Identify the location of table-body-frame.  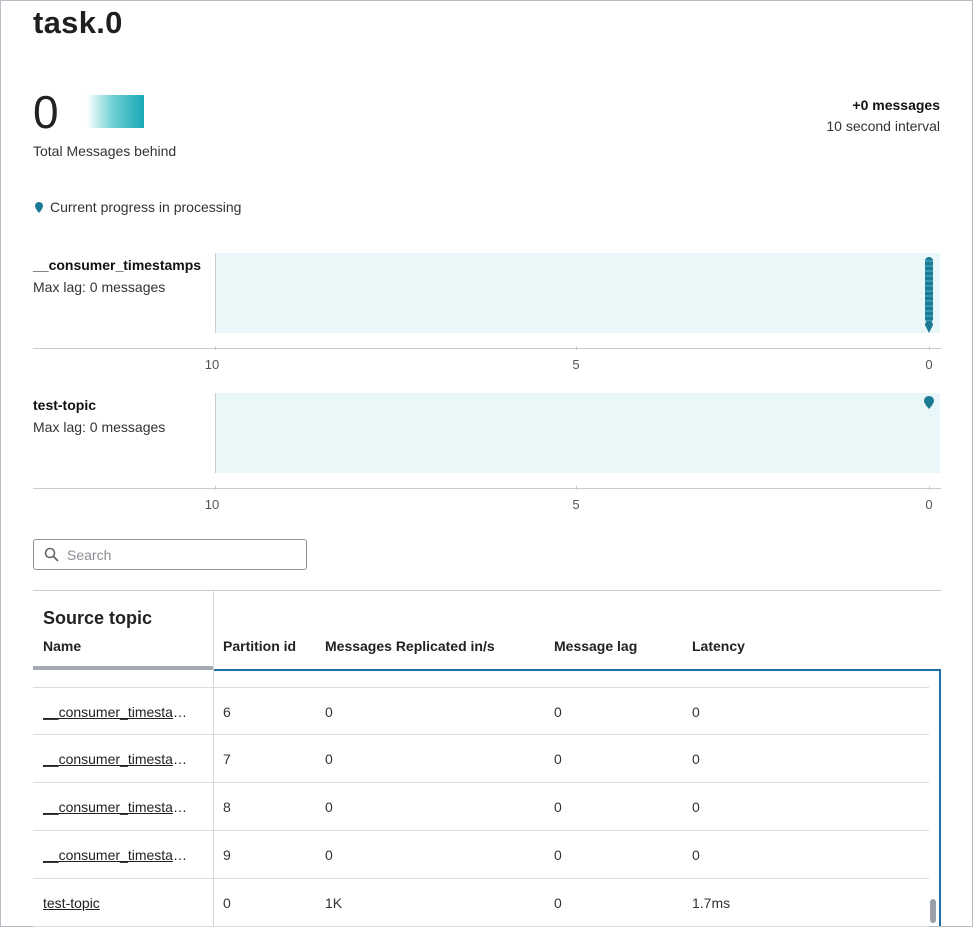
(940, 798).